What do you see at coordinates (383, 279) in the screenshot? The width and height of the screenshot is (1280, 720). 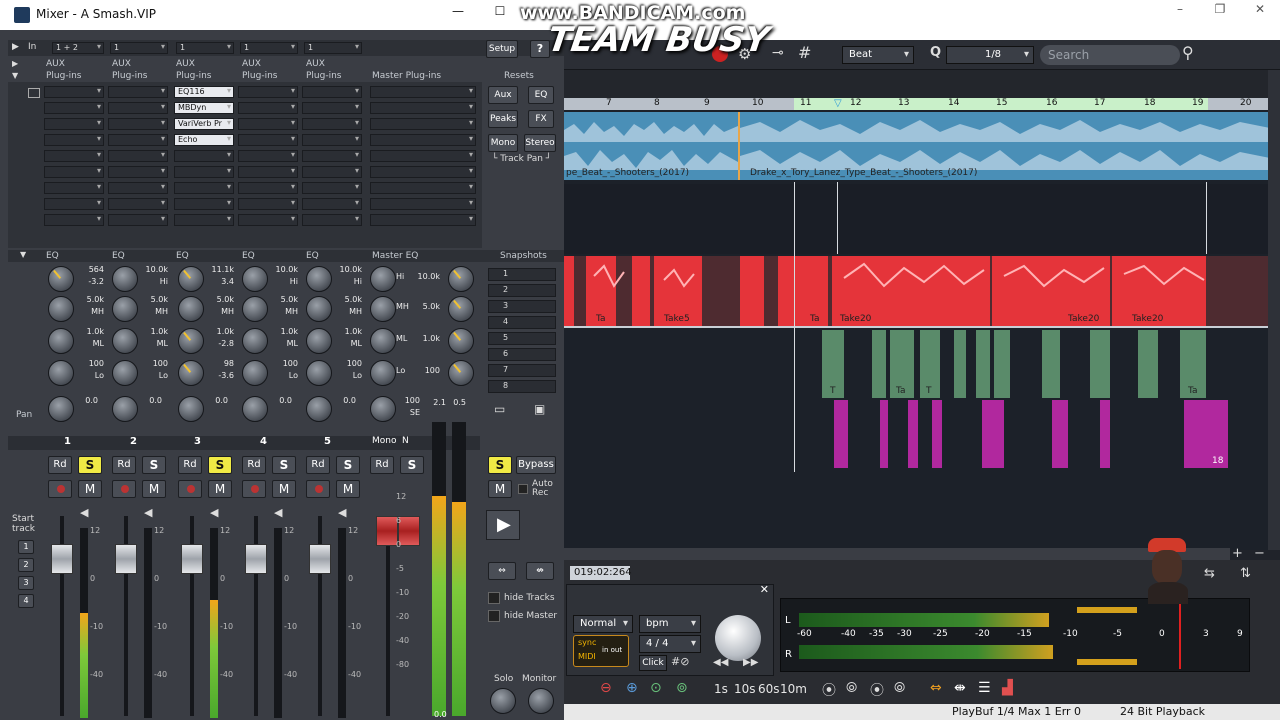 I see `master-eq-hi-knob` at bounding box center [383, 279].